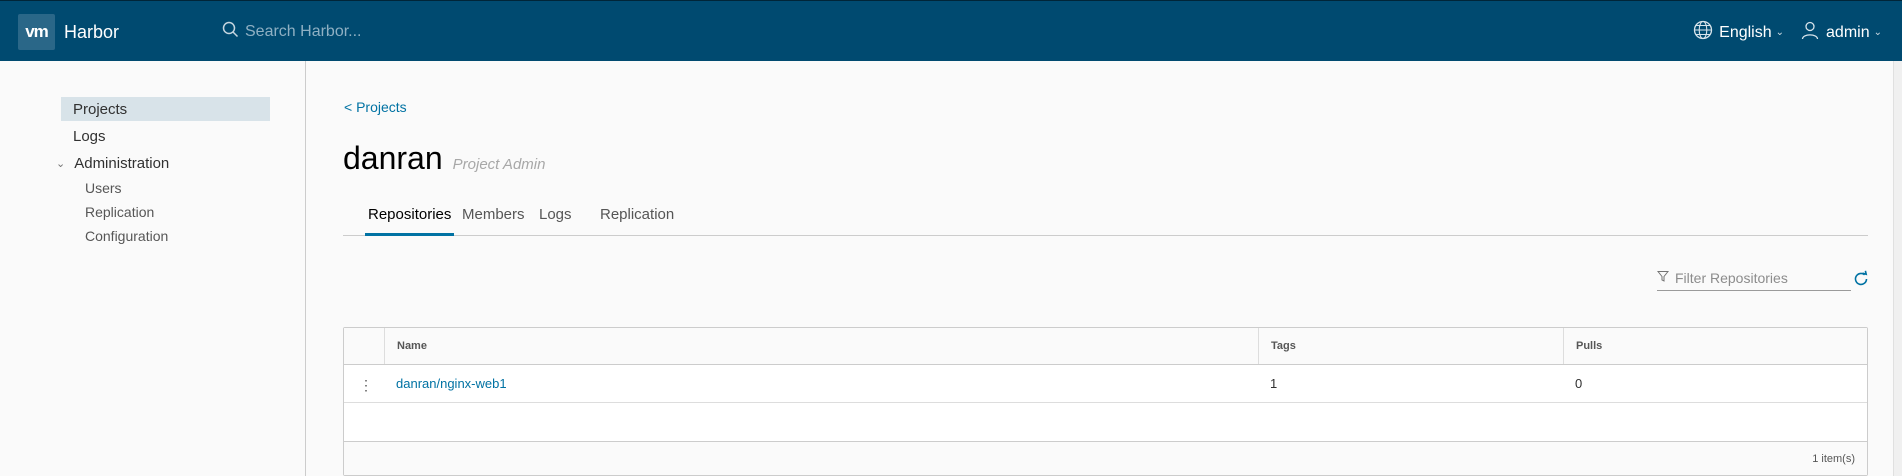  I want to click on sidebar-group-label: Administration, so click(122, 163).